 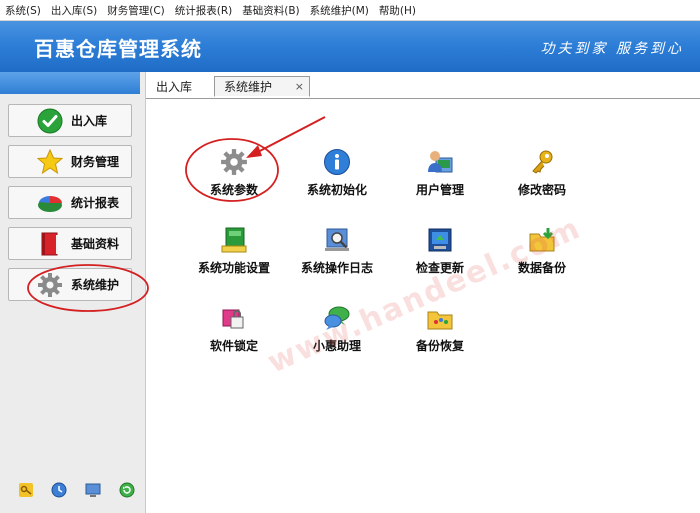 What do you see at coordinates (118, 49) in the screenshot?
I see `app-title: 百惠仓库管理系统` at bounding box center [118, 49].